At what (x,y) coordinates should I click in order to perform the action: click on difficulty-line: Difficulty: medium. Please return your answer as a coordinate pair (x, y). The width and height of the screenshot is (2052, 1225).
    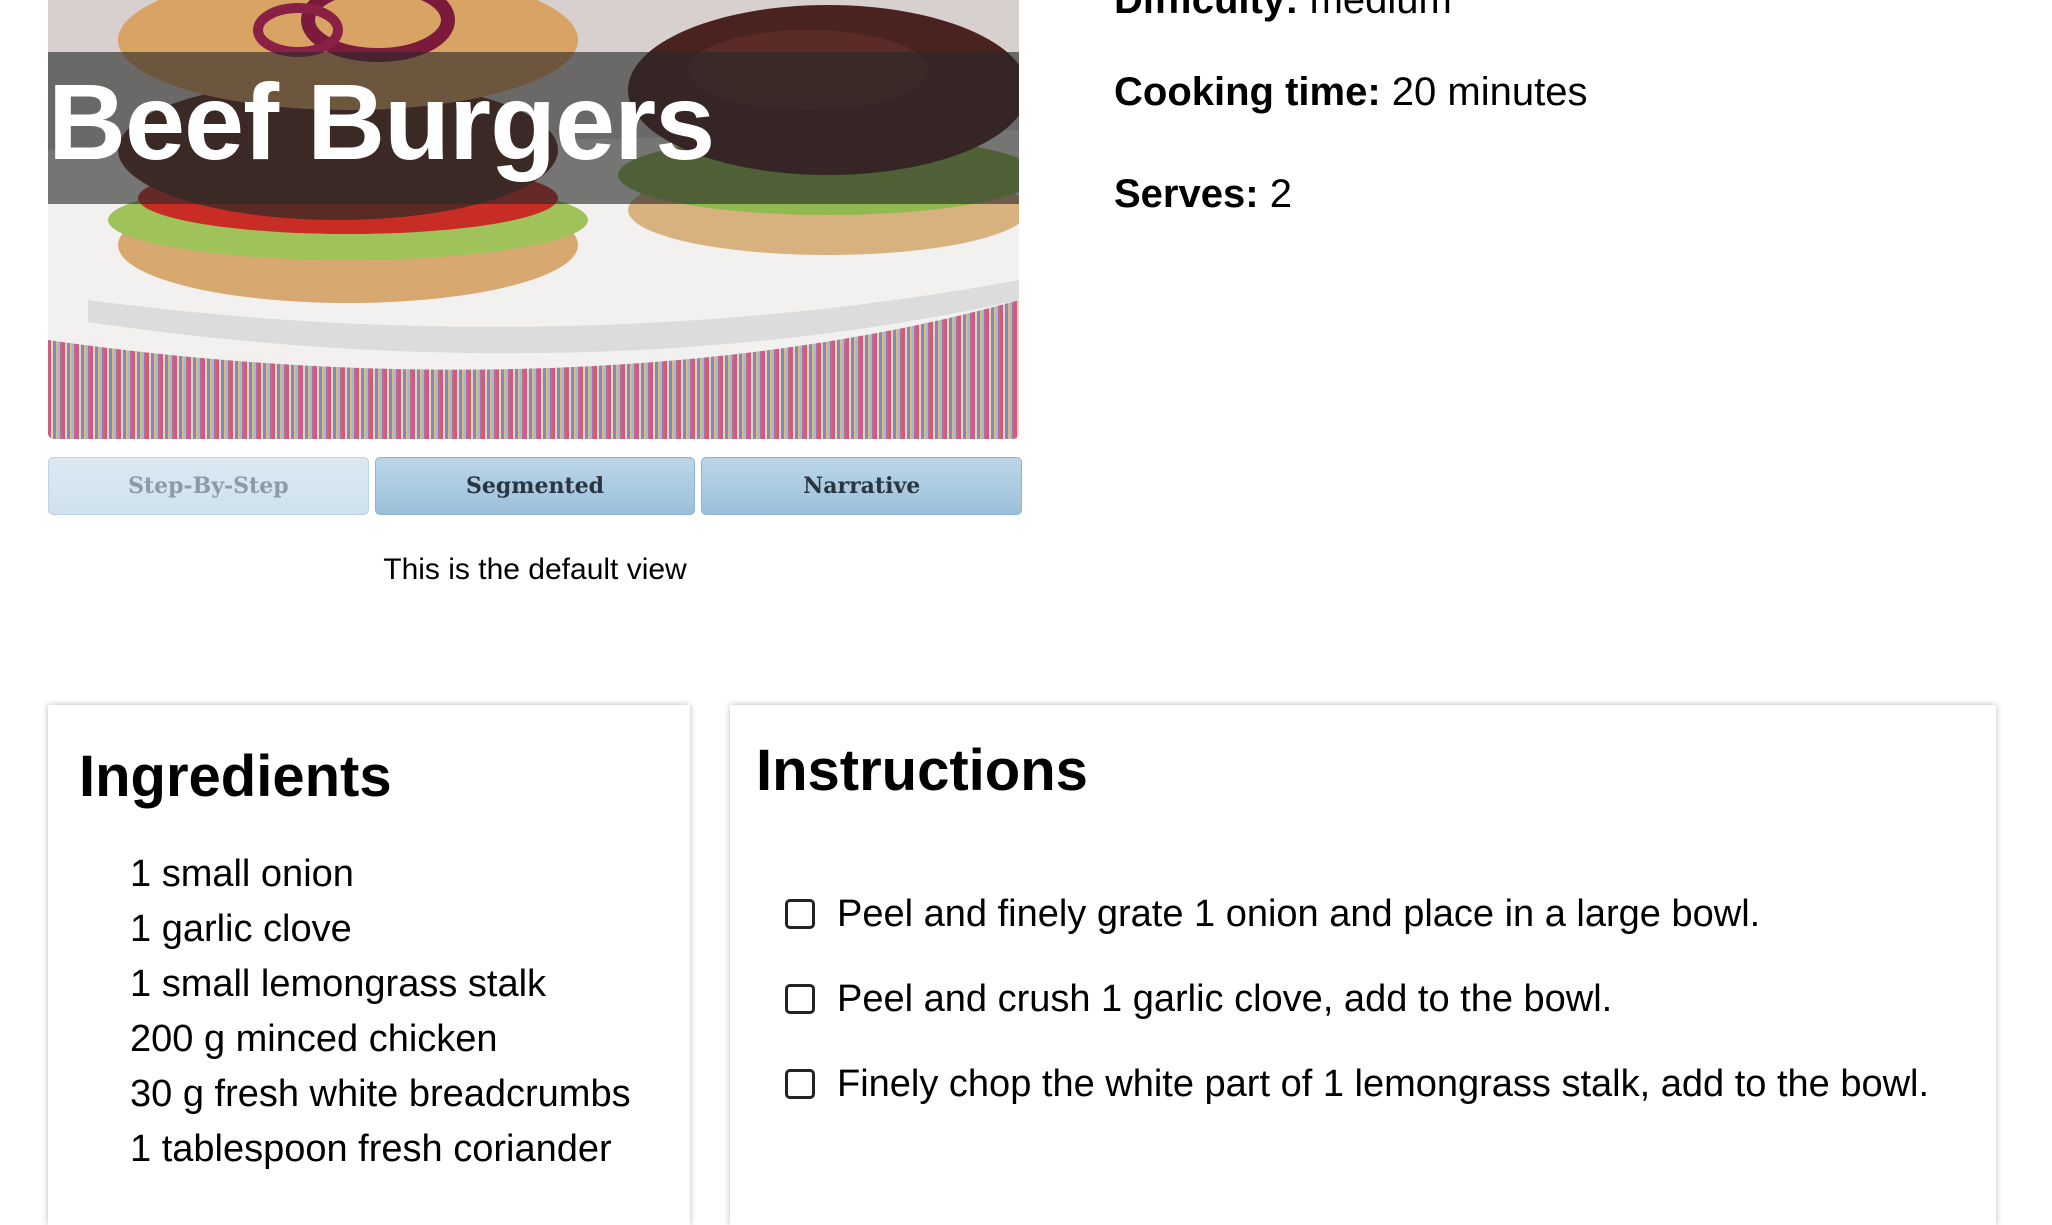
    Looking at the image, I should click on (1283, 12).